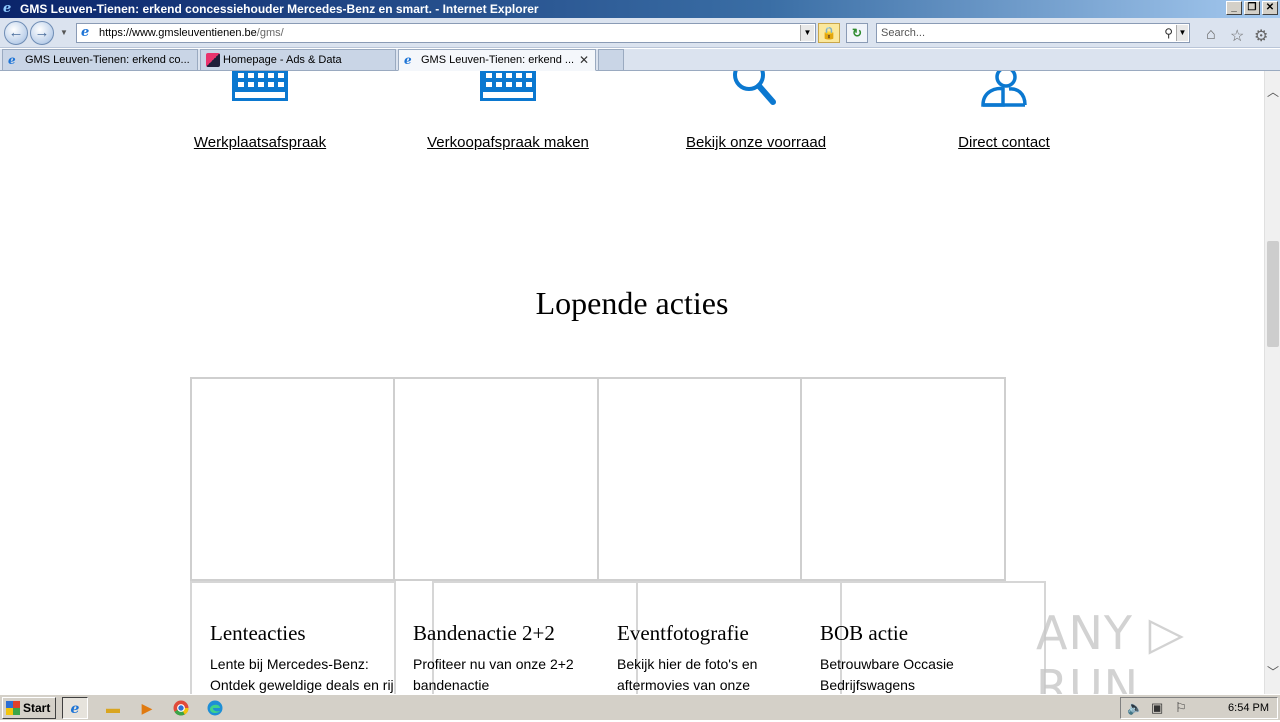 The image size is (1280, 722). Describe the element at coordinates (1004, 89) in the screenshot. I see `person-icon` at that location.